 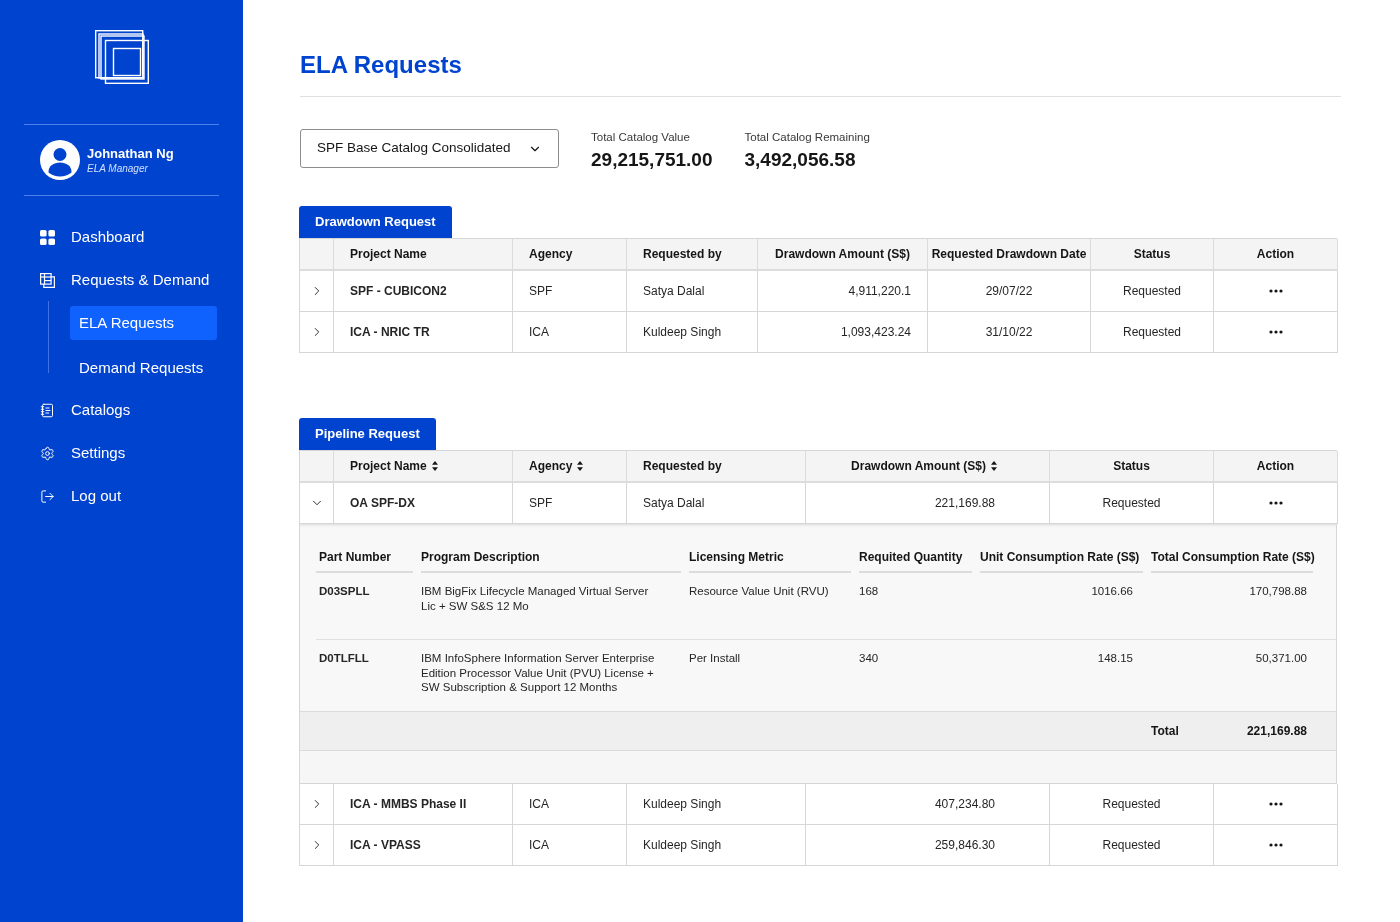 I want to click on table-cell: 168, so click(x=869, y=591).